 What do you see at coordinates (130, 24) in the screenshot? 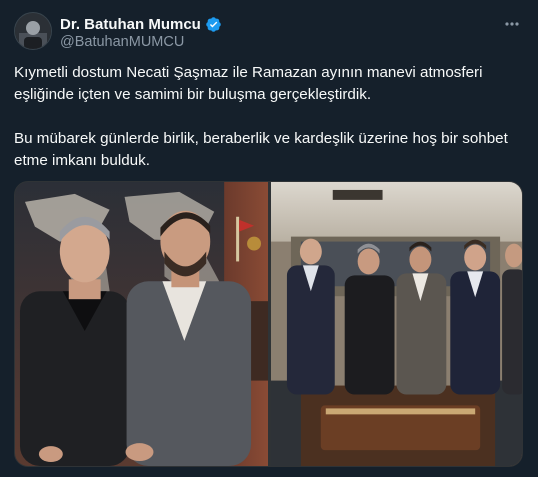
I see `author-display-name: Dr. Batuhan Mumcu` at bounding box center [130, 24].